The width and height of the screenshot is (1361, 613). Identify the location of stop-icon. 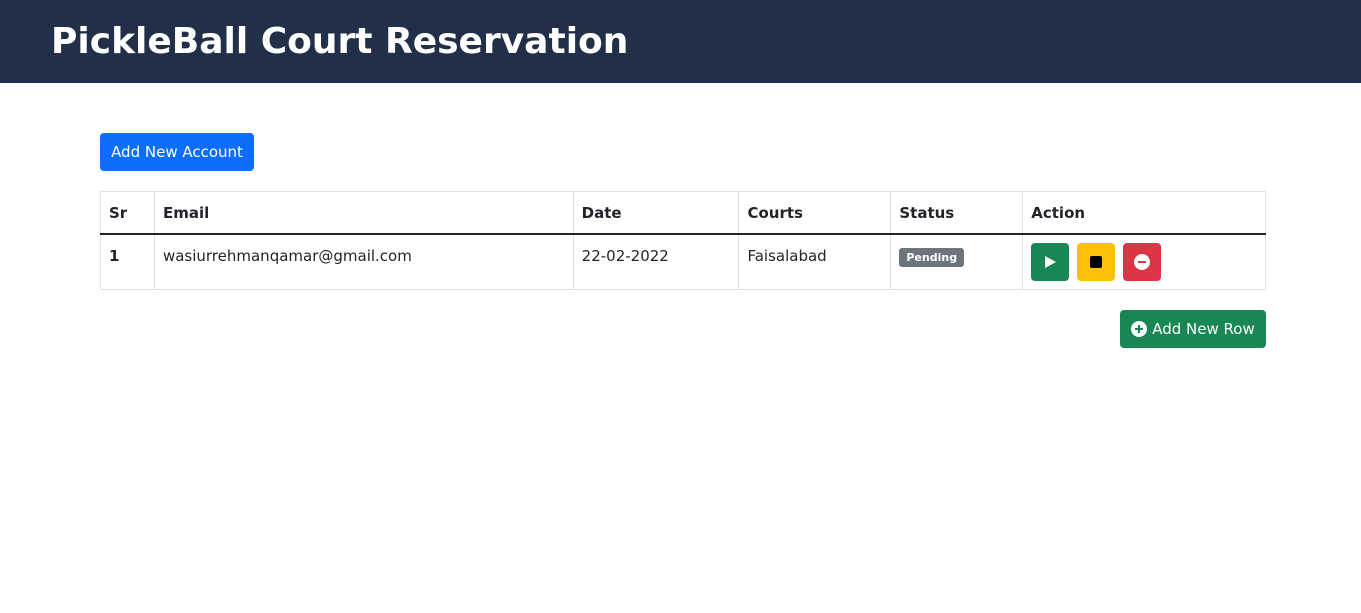
(1096, 261).